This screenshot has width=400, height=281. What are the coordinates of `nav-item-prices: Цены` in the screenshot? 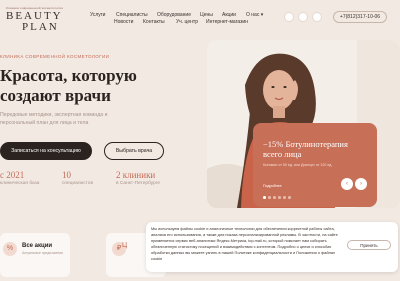 It's located at (206, 15).